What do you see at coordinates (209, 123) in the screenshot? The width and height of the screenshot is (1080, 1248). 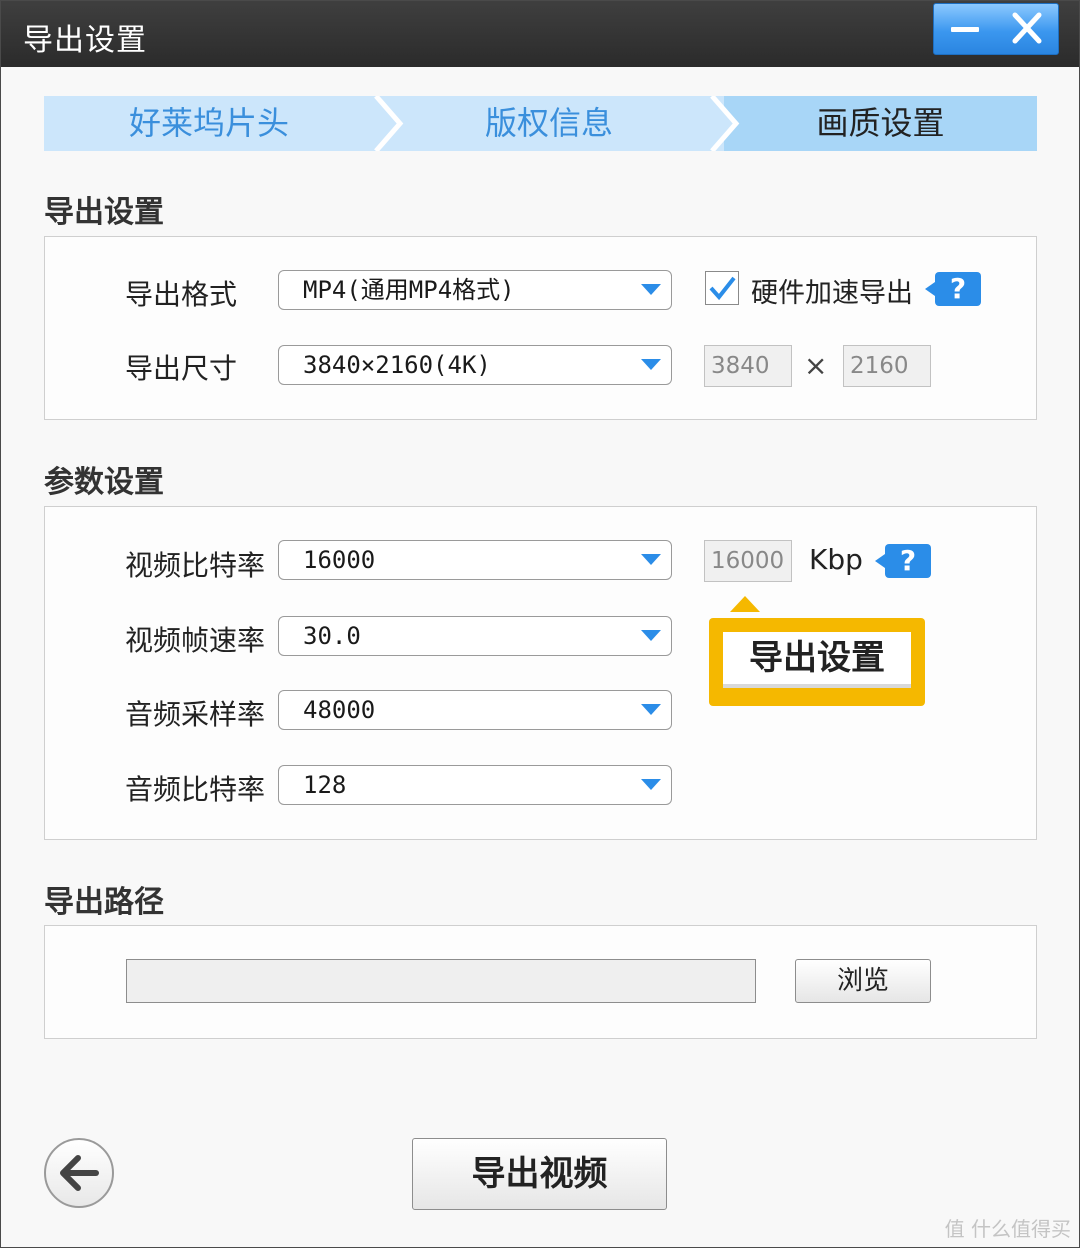 I see `step-hollywood-intro: 好莱坞片头` at bounding box center [209, 123].